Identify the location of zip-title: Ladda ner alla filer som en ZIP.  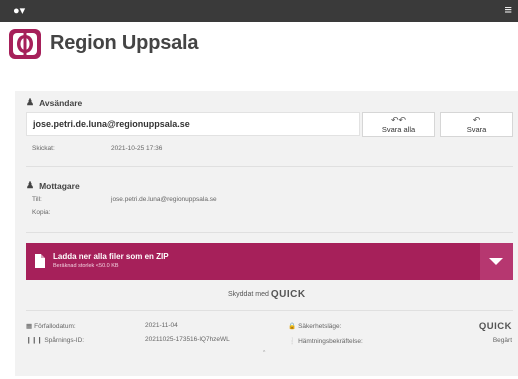
(111, 256).